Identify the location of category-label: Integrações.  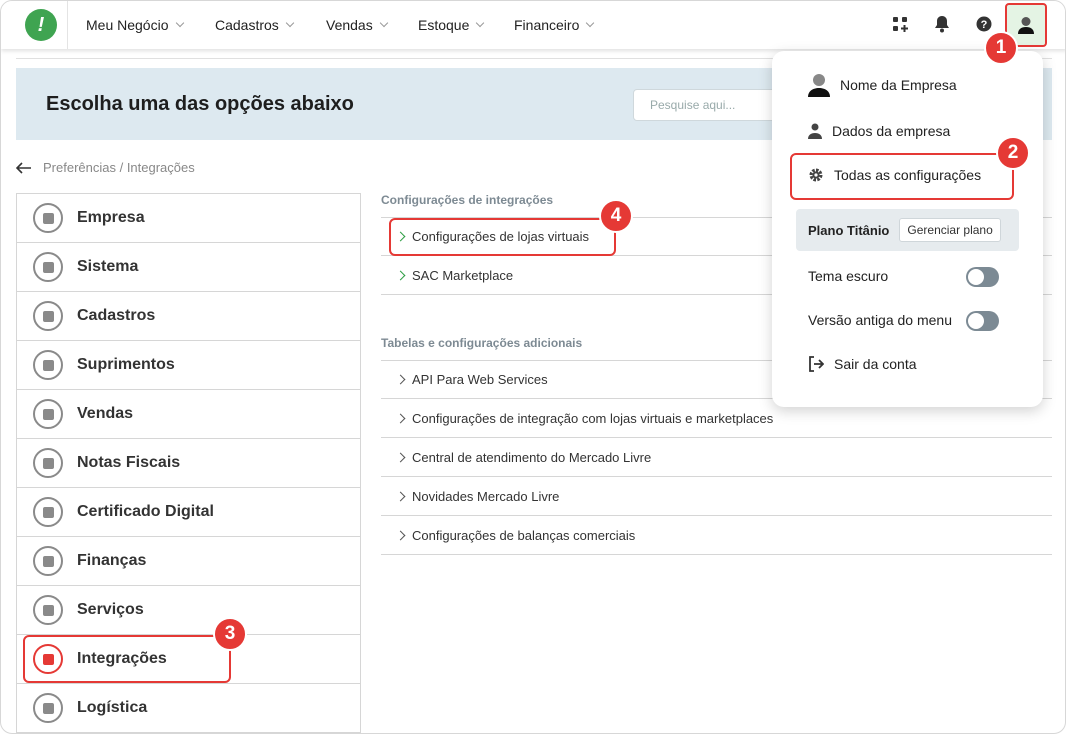
(122, 658).